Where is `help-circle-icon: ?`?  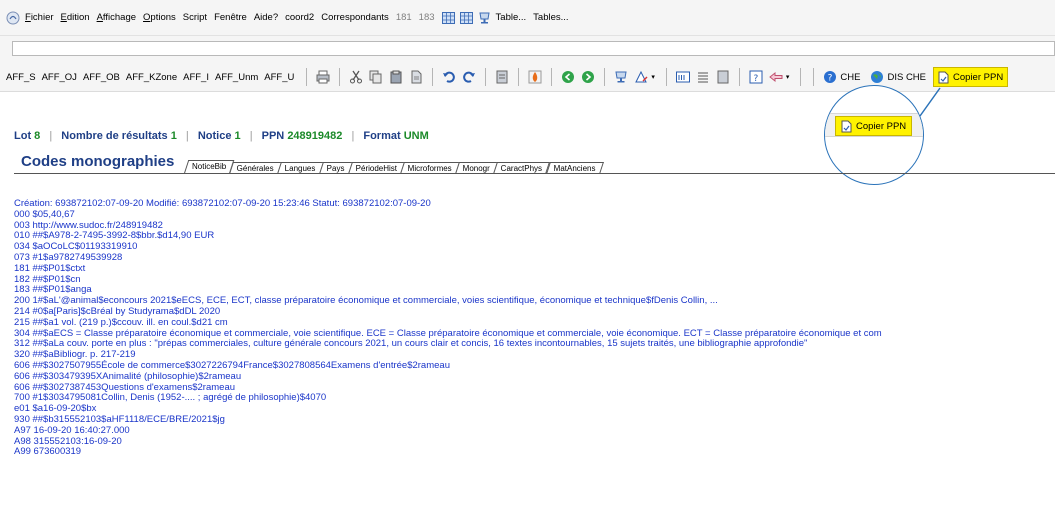 help-circle-icon: ? is located at coordinates (830, 77).